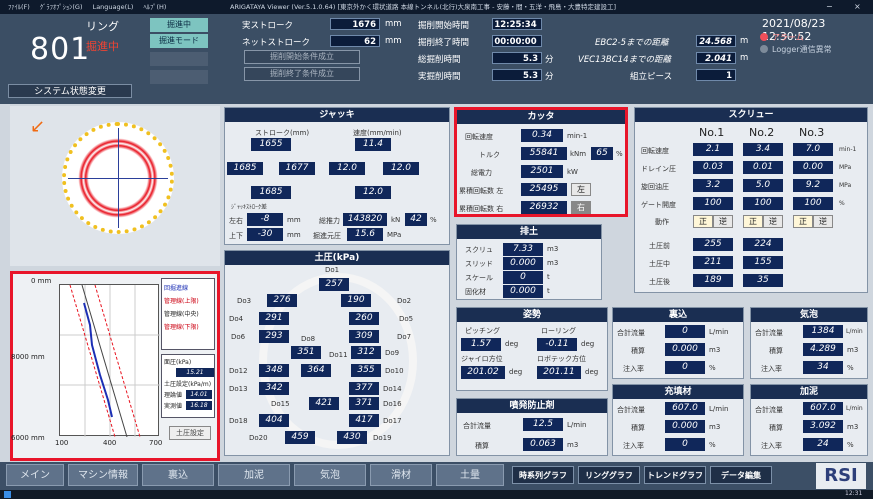  What do you see at coordinates (392, 389) in the screenshot?
I see `do14-label: Do14` at bounding box center [392, 389].